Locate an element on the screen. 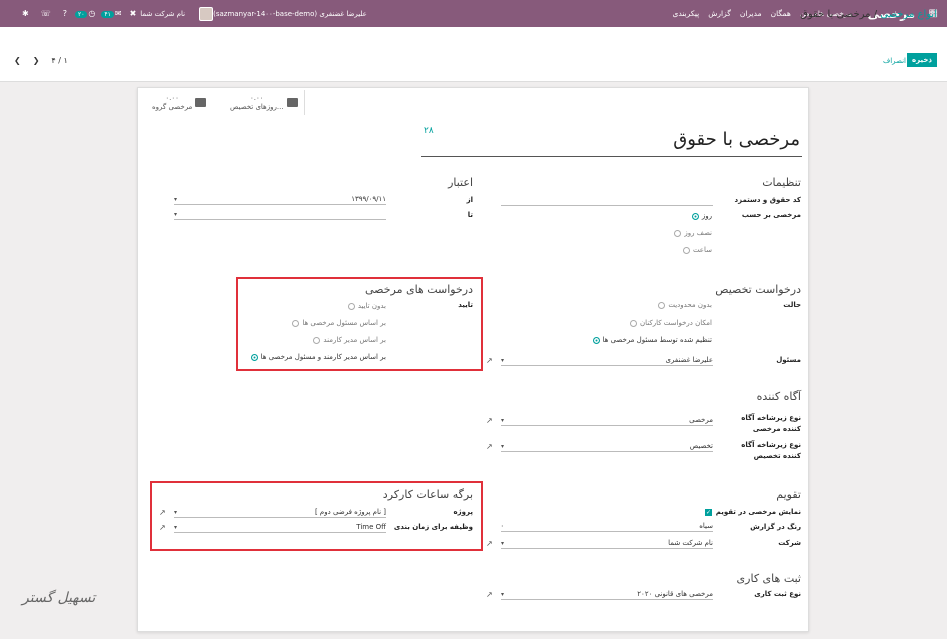 This screenshot has width=947, height=639. validity-heading: اعتبار is located at coordinates (460, 182).